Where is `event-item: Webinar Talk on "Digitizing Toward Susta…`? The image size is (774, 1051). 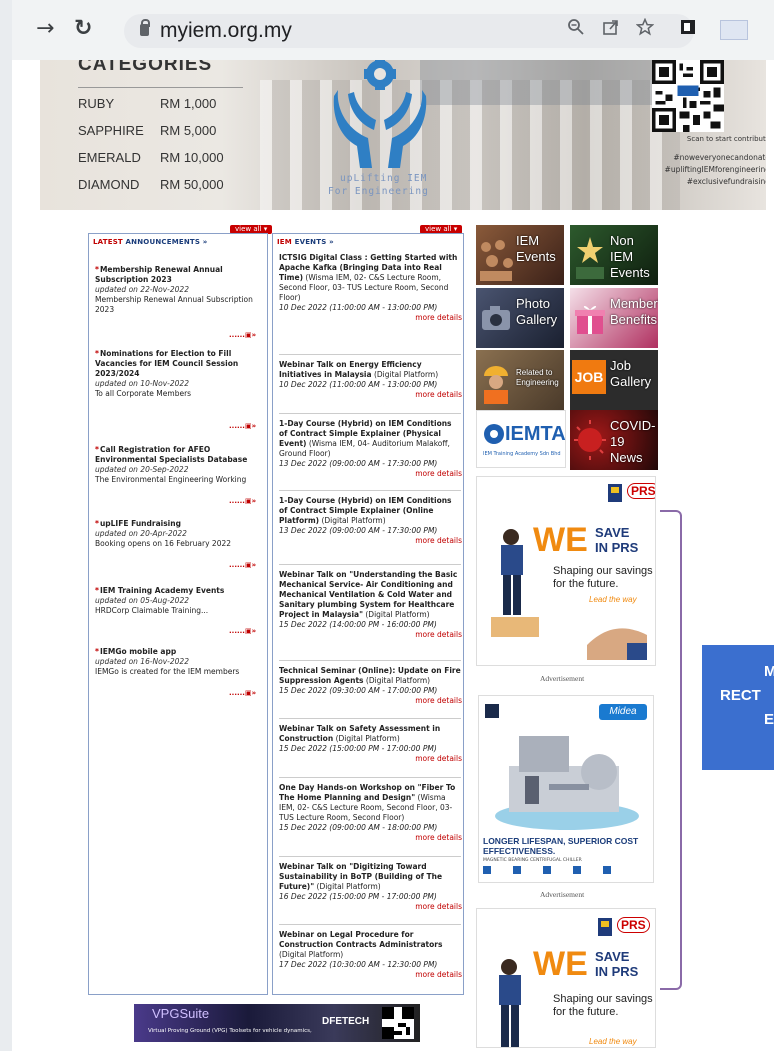 event-item: Webinar Talk on "Digitizing Toward Susta… is located at coordinates (370, 887).